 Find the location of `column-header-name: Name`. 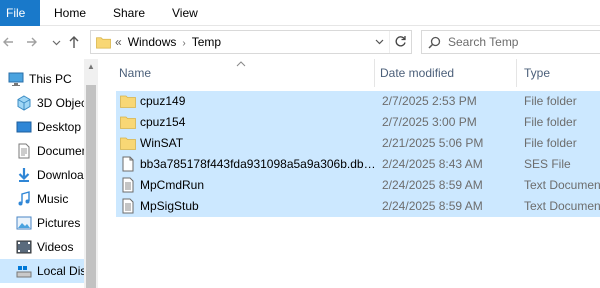

column-header-name: Name is located at coordinates (247, 73).